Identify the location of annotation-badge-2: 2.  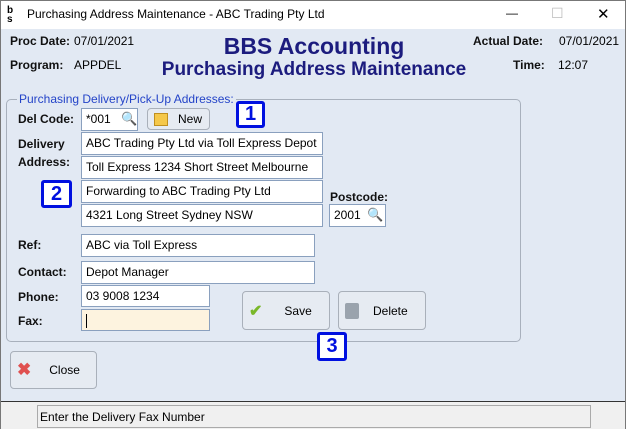
(56, 194).